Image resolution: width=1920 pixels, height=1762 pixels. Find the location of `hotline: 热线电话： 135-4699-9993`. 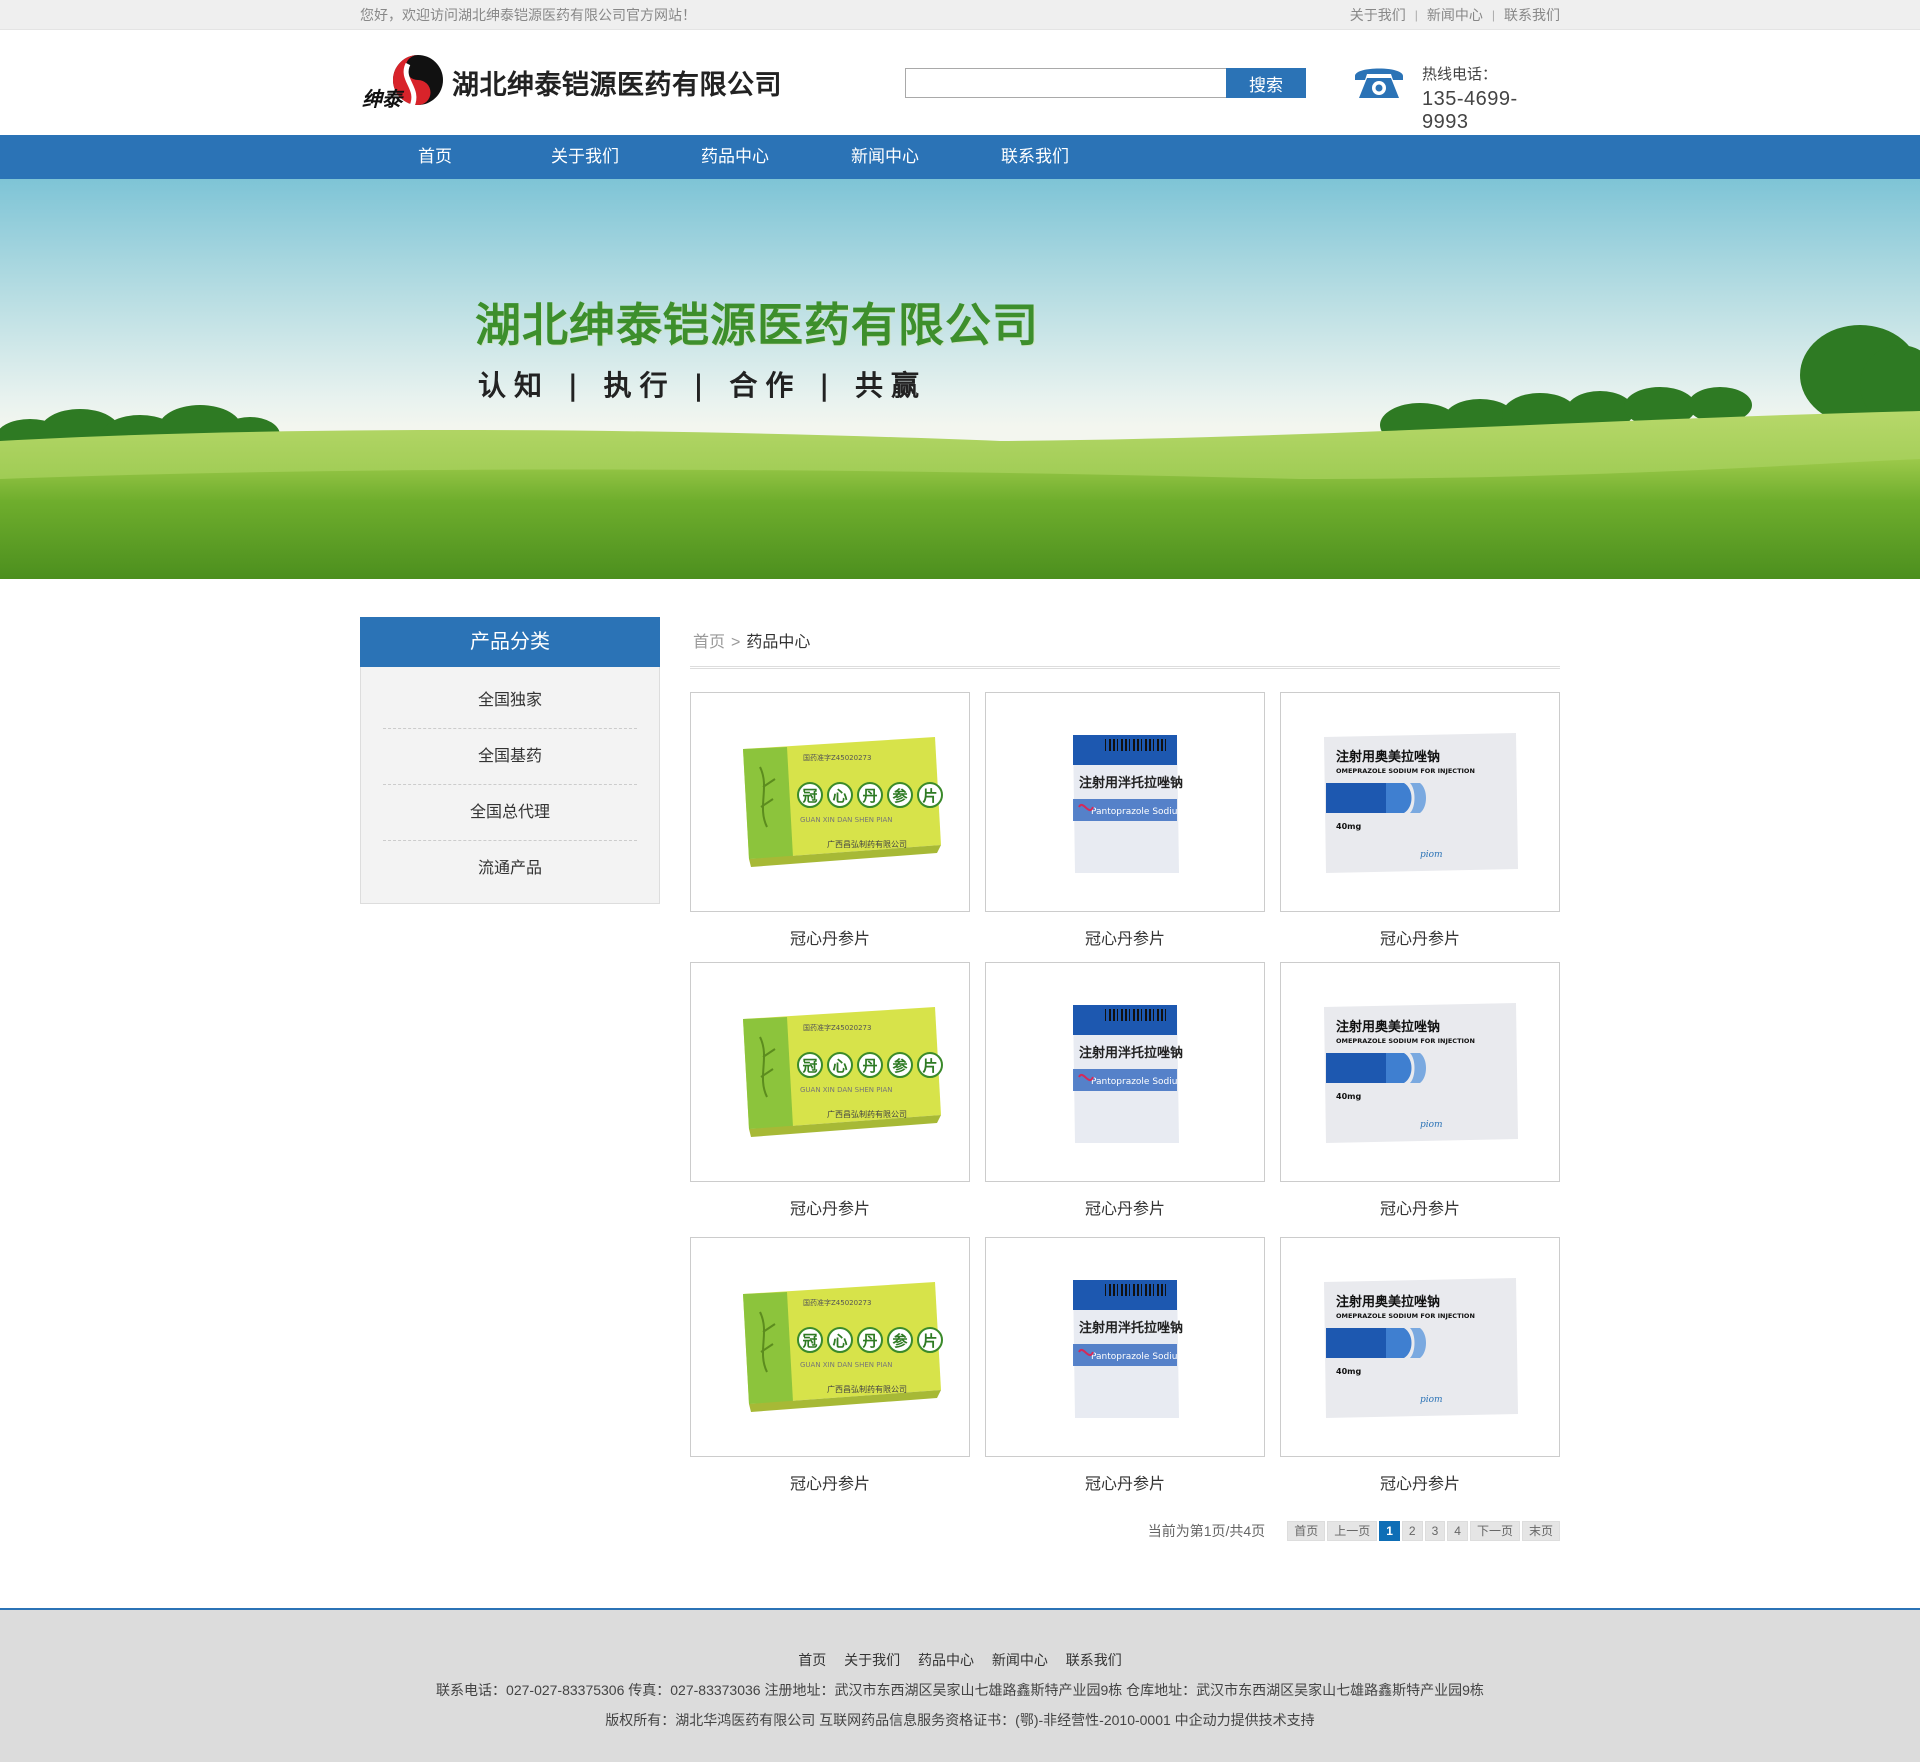

hotline: 热线电话： 135-4699-9993 is located at coordinates (1491, 98).